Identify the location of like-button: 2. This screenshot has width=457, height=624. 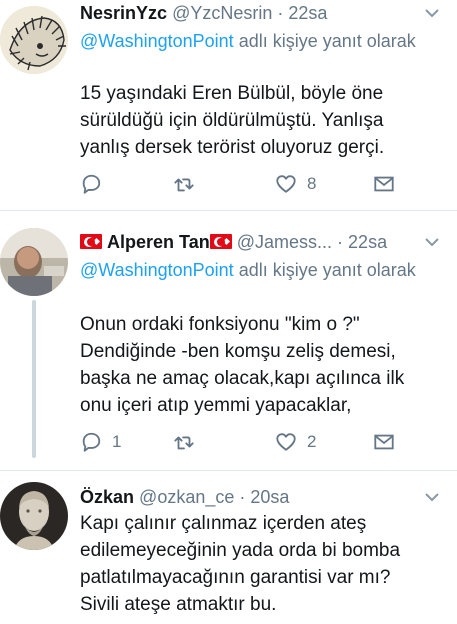
(295, 442).